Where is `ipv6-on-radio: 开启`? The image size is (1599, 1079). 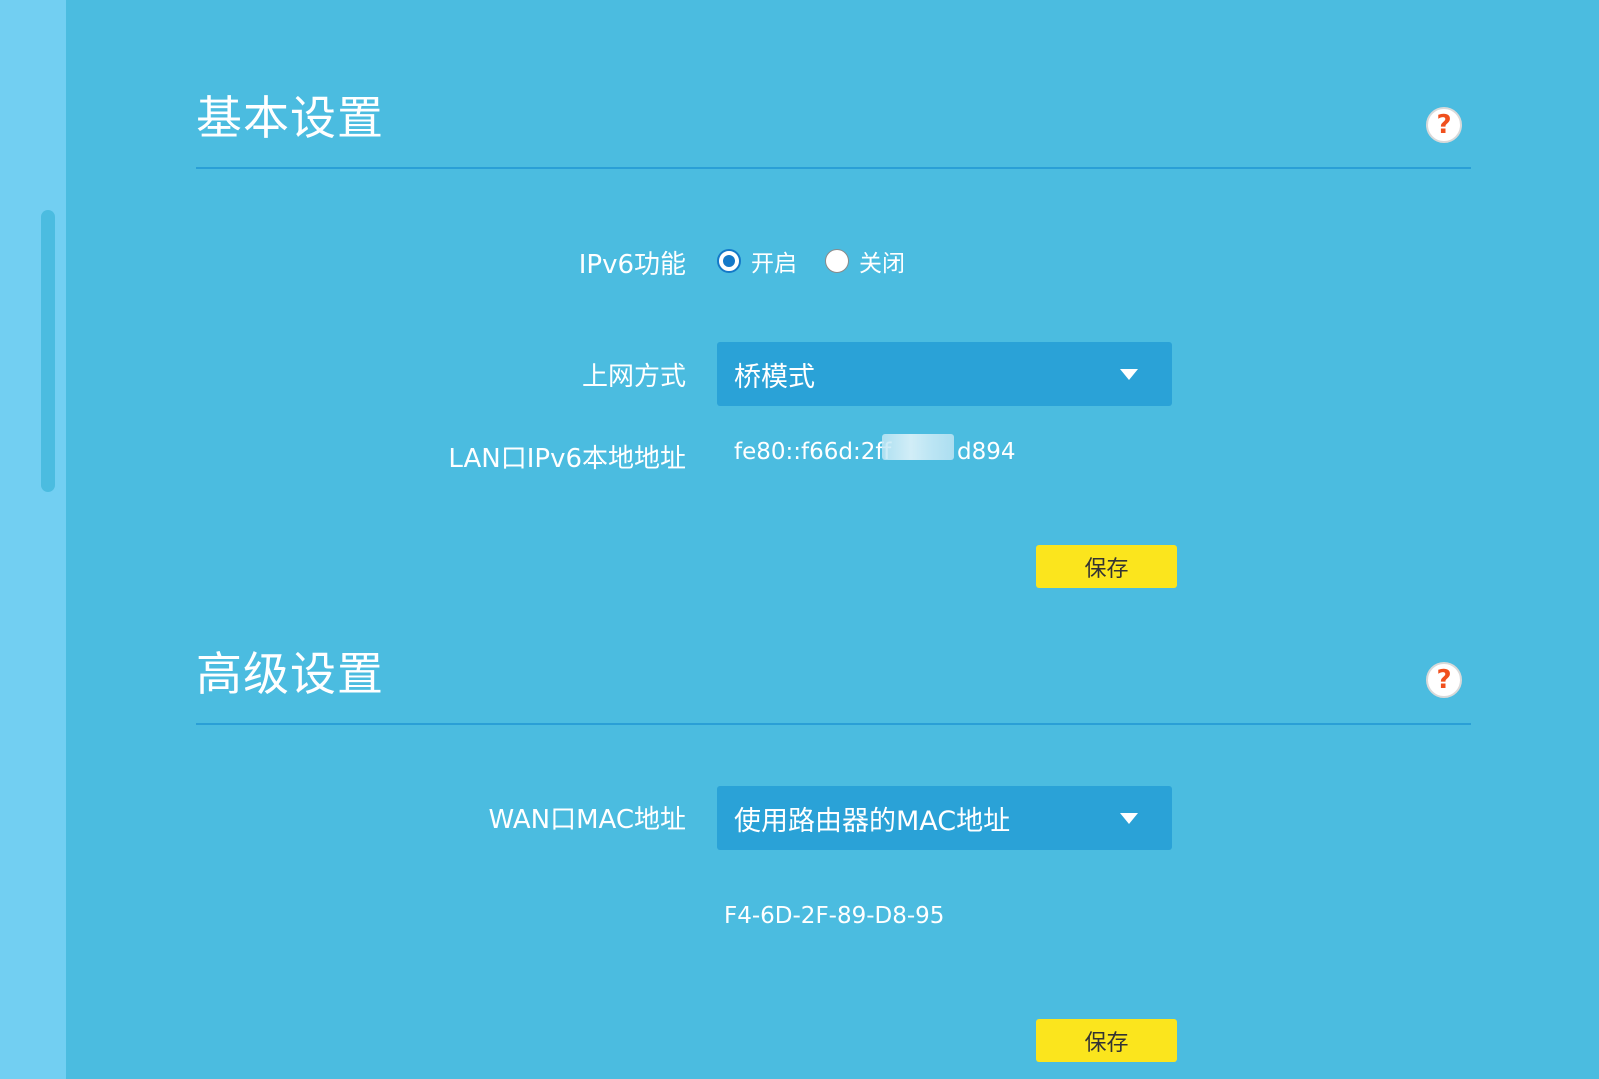
ipv6-on-radio: 开启 is located at coordinates (757, 261).